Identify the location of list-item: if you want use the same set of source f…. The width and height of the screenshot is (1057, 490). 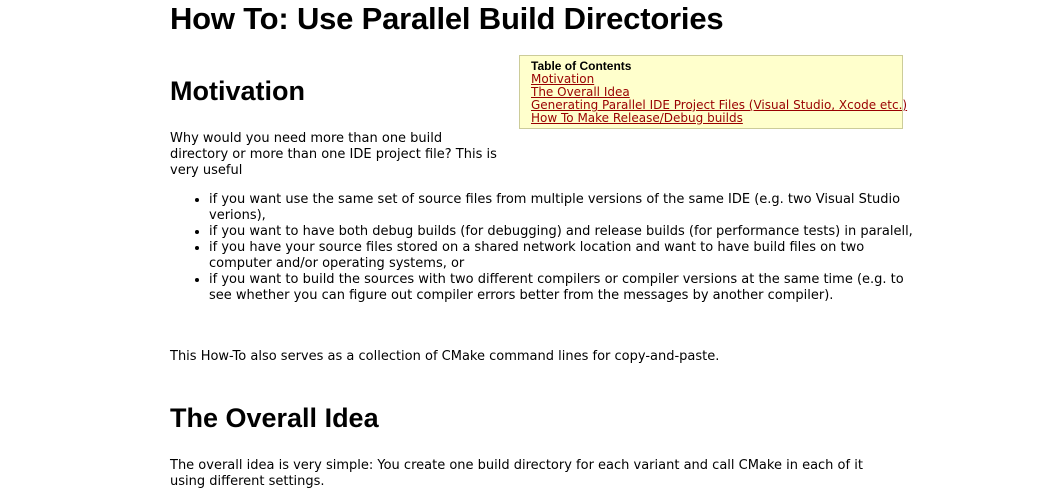
(569, 208).